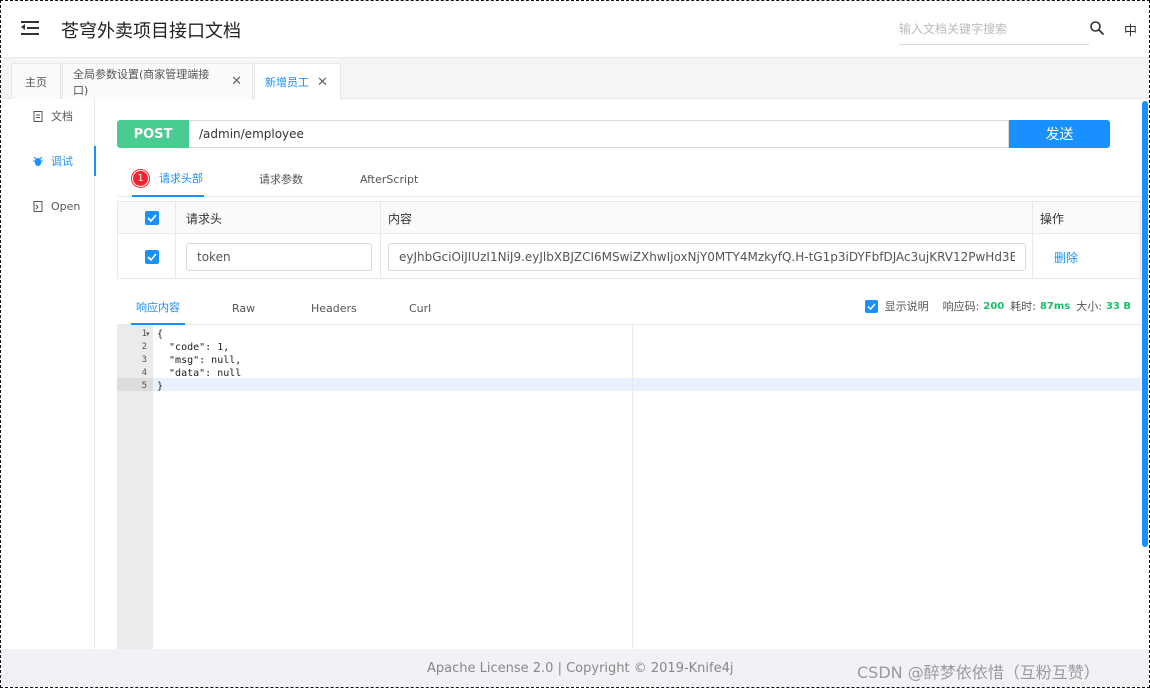 This screenshot has width=1150, height=688. What do you see at coordinates (144, 386) in the screenshot?
I see `line-number: 5` at bounding box center [144, 386].